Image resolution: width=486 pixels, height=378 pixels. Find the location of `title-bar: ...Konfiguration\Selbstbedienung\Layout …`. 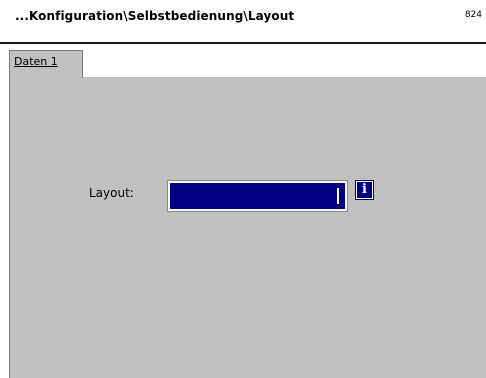

title-bar: ...Konfiguration\Selbstbedienung\Layout … is located at coordinates (243, 22).